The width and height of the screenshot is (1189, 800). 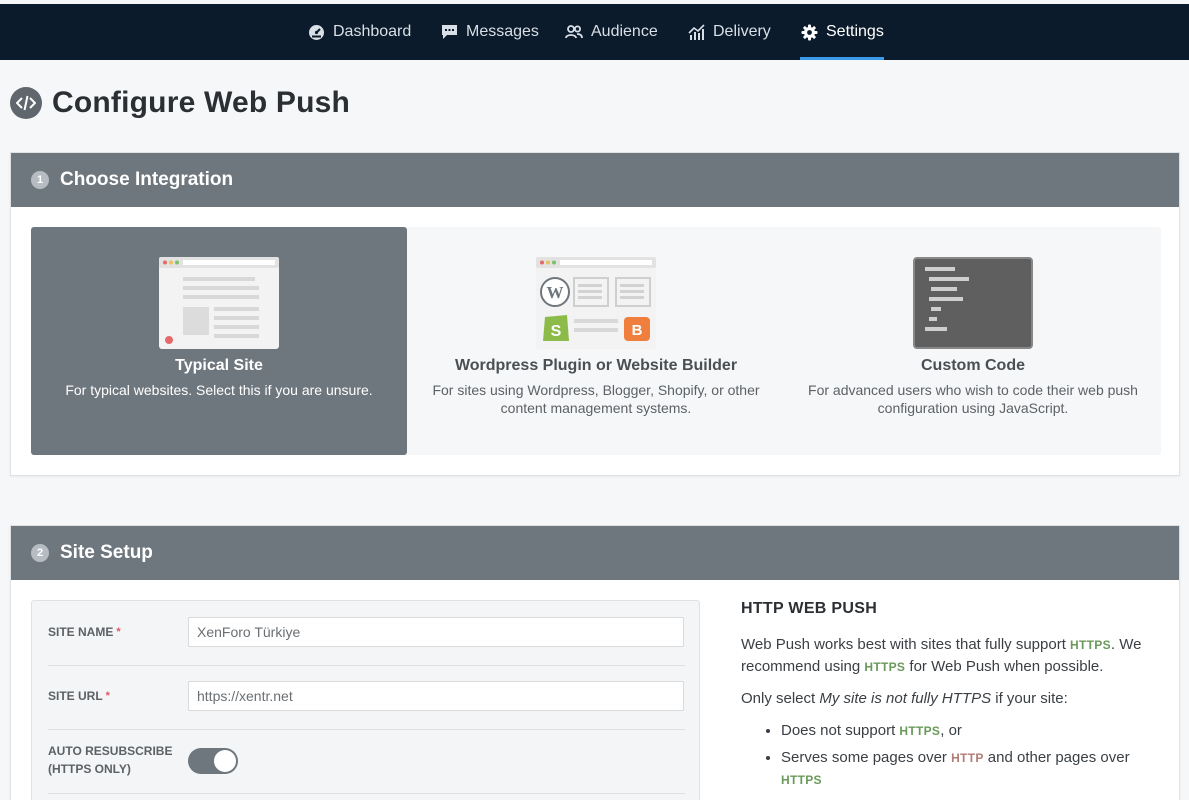 What do you see at coordinates (502, 31) in the screenshot?
I see `nav-messages-label: Messages` at bounding box center [502, 31].